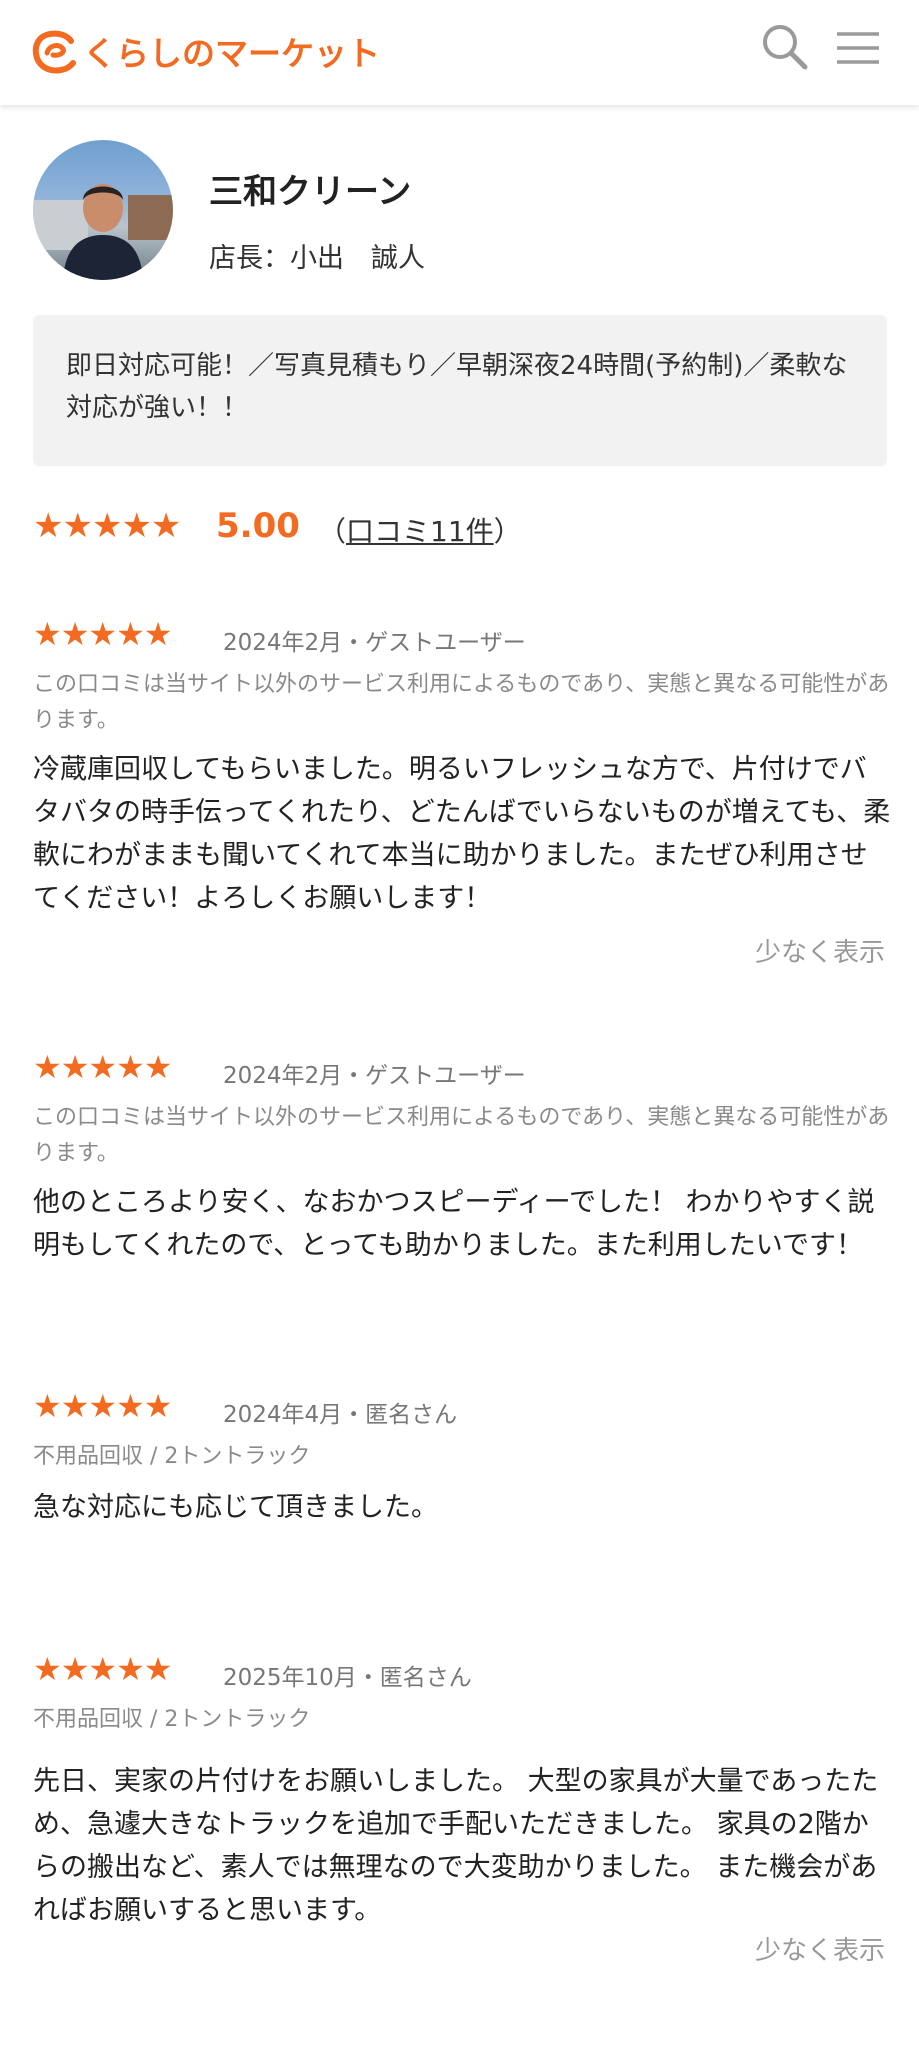  Describe the element at coordinates (107, 526) in the screenshot. I see `rating-stars: ★★★★★` at that location.